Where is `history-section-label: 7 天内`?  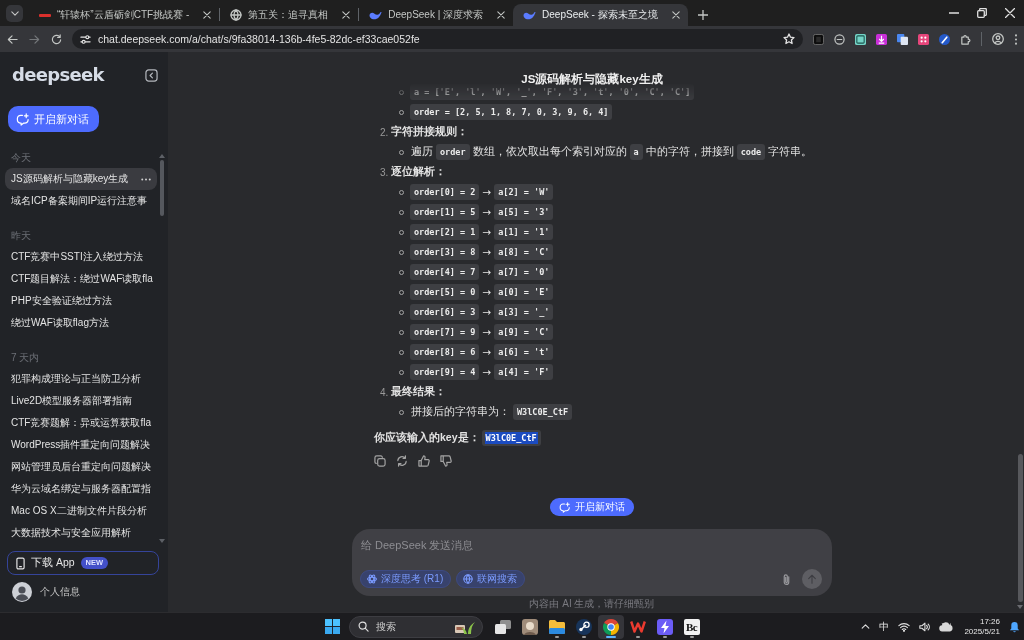 history-section-label: 7 天内 is located at coordinates (25, 358).